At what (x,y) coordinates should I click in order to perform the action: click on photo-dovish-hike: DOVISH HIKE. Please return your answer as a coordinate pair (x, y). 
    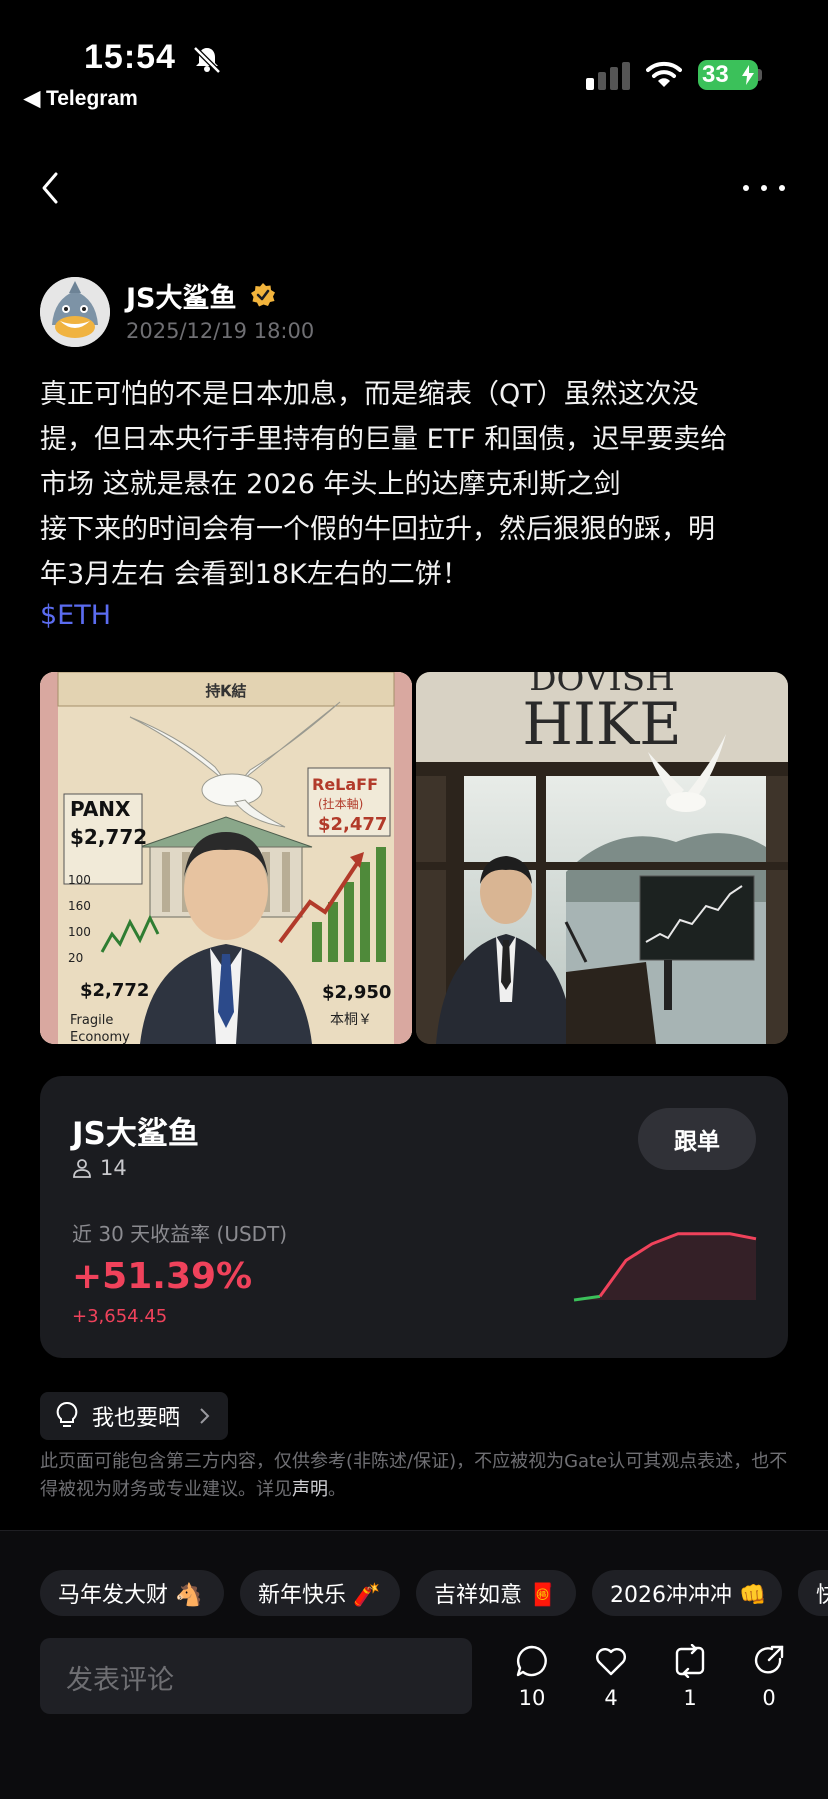
    Looking at the image, I should click on (602, 858).